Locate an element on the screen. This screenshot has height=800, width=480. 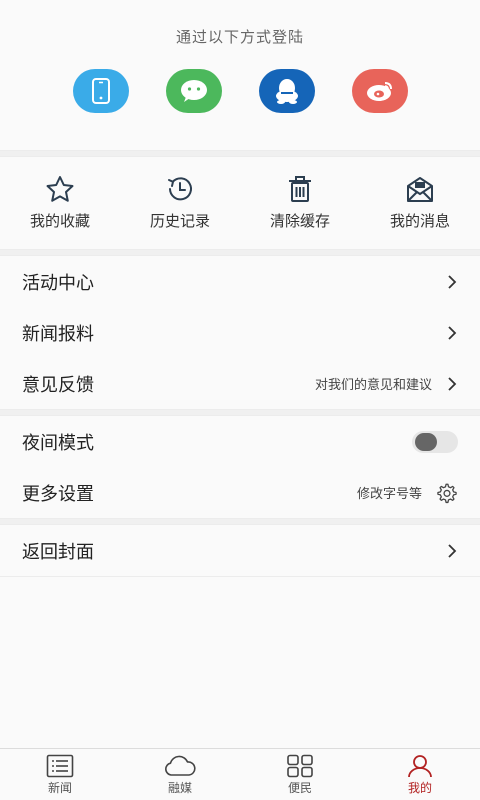
grid-icon is located at coordinates (300, 766).